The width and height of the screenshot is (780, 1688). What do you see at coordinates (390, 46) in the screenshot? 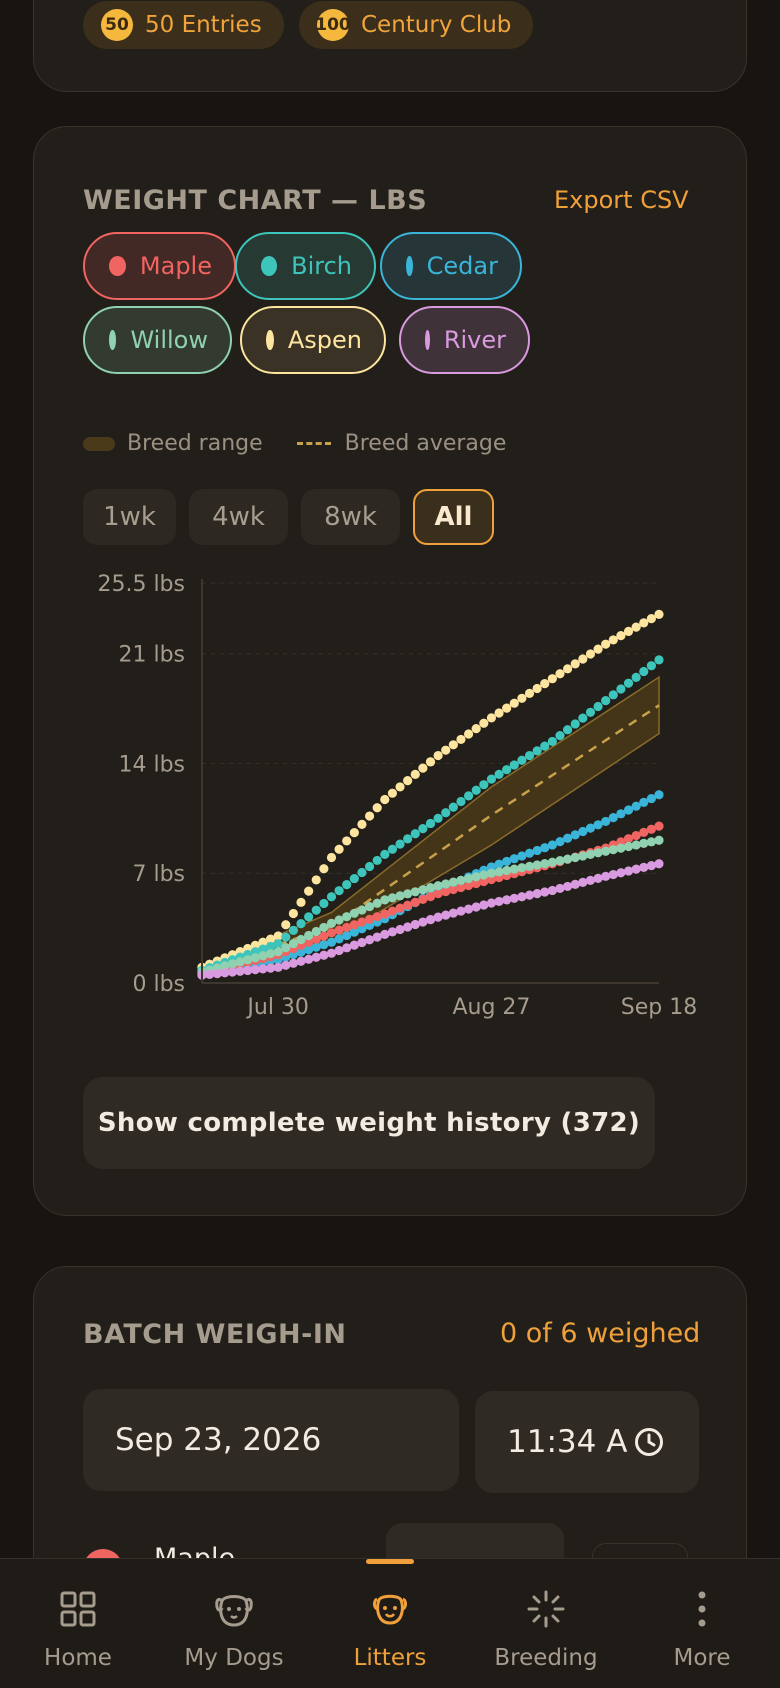
I see `achievements-card: 50 50 Entries 100 Century Club` at bounding box center [390, 46].